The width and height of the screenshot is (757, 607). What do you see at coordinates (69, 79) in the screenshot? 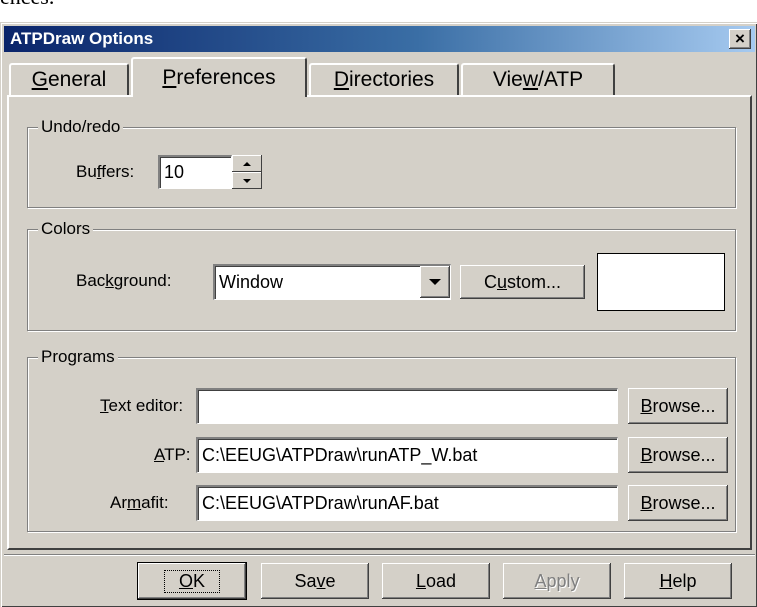
I see `tab-general: General` at bounding box center [69, 79].